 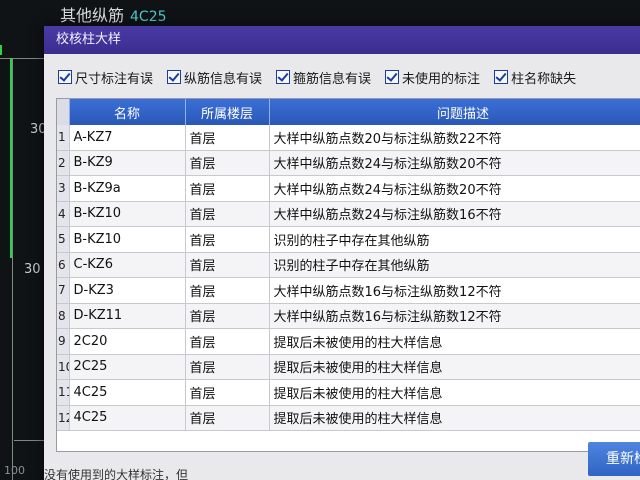 I want to click on row-index: 1, so click(x=63, y=138).